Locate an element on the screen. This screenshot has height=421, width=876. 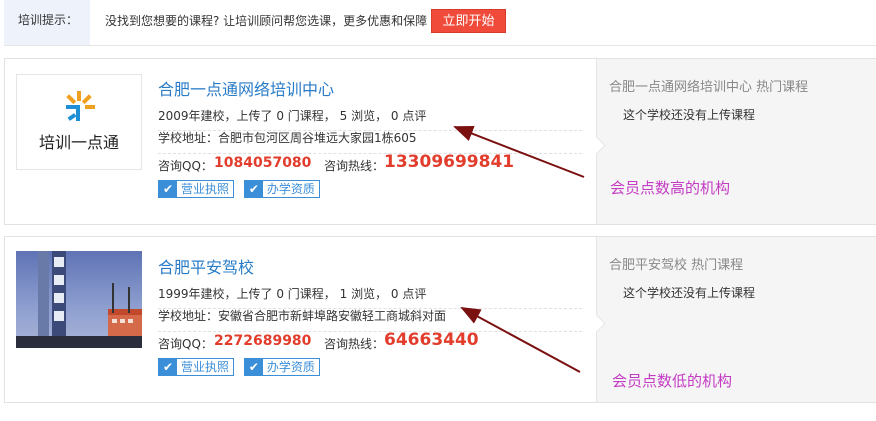
hotline-number: 64663440 is located at coordinates (431, 340).